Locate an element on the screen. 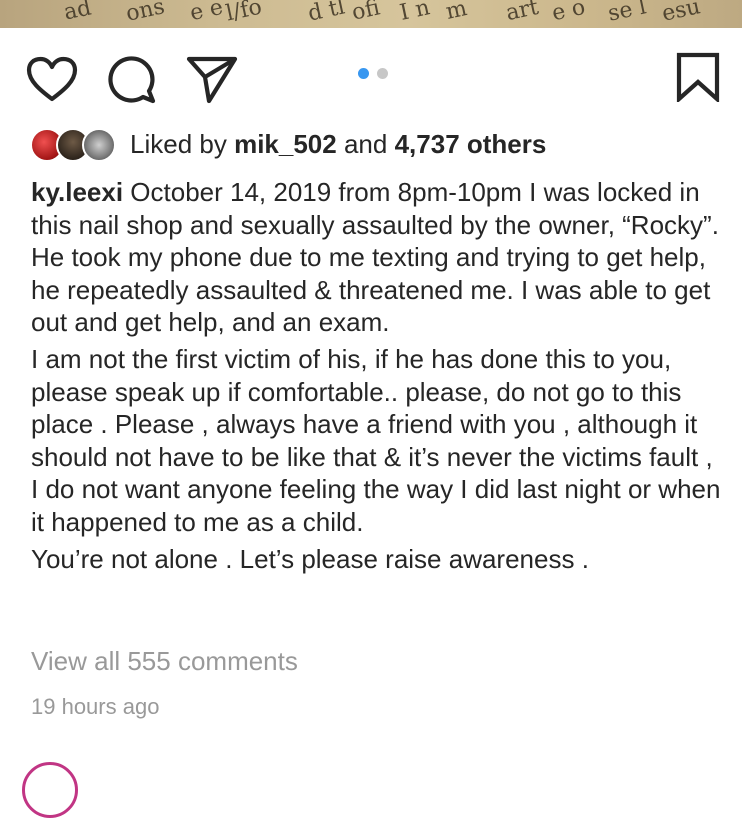  image-fragment: l/fo is located at coordinates (244, 13).